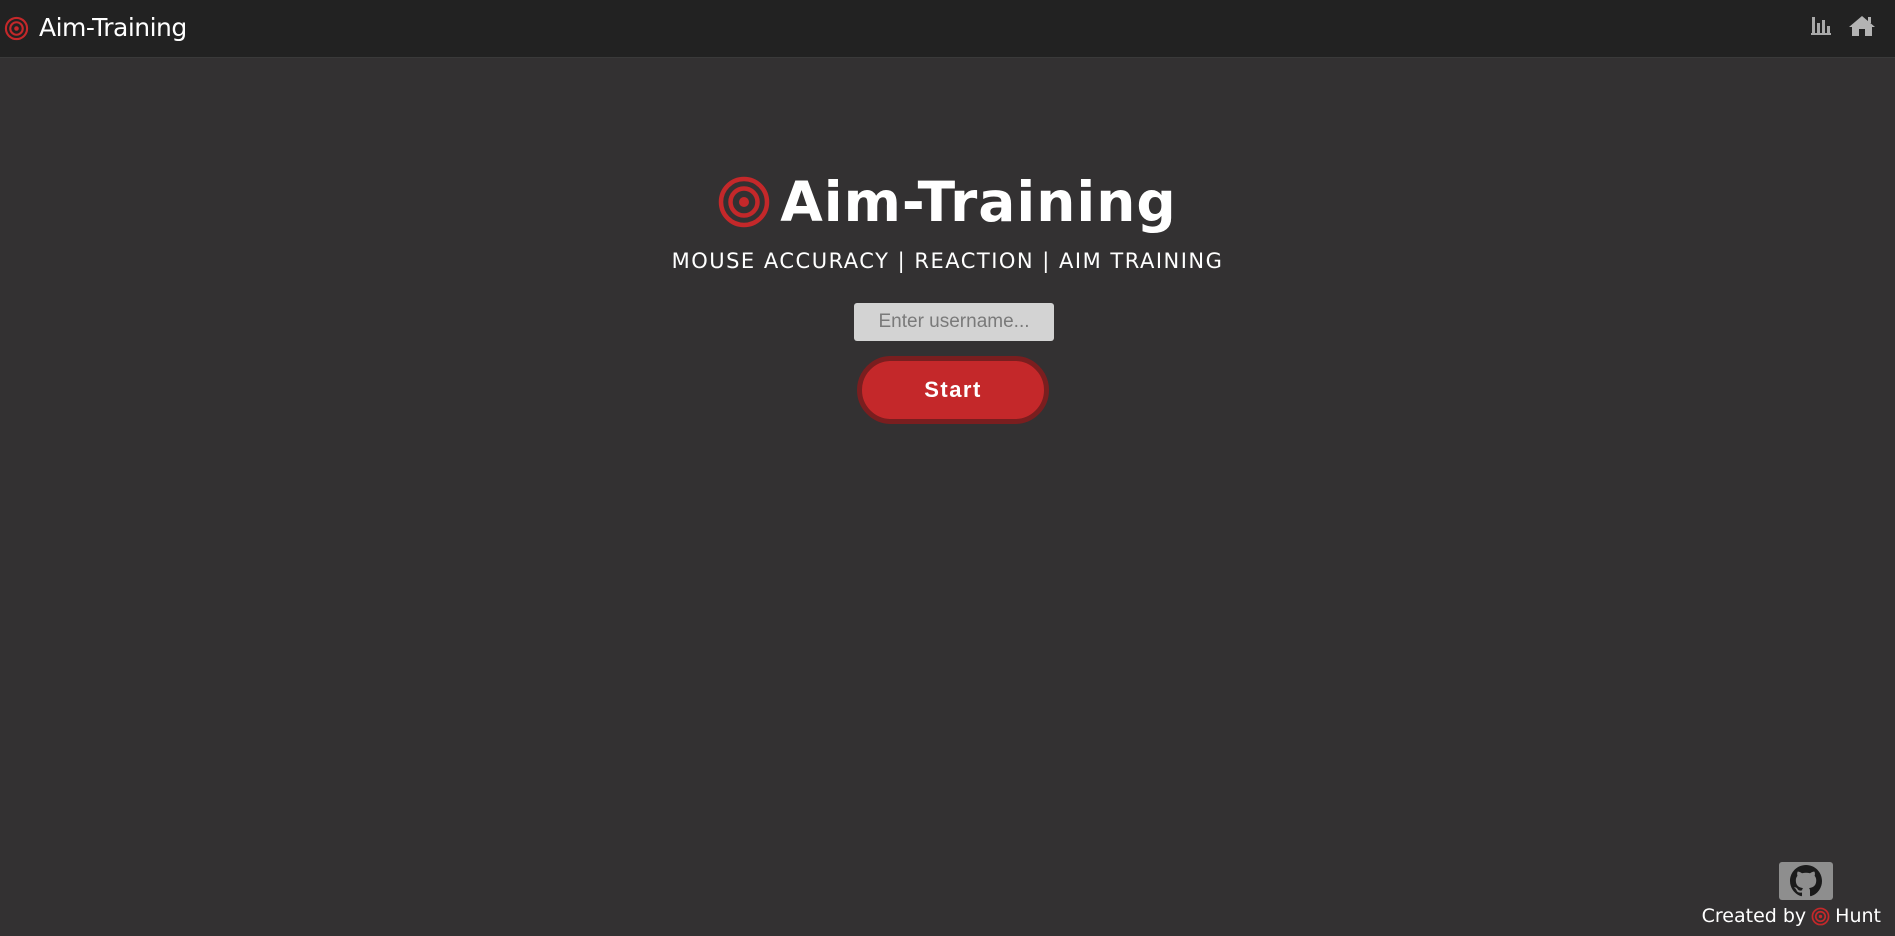 Image resolution: width=1895 pixels, height=936 pixels. Describe the element at coordinates (953, 390) in the screenshot. I see `start-button: Start` at that location.